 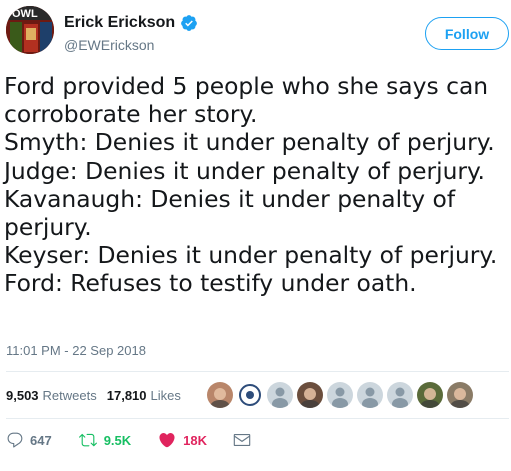 What do you see at coordinates (210, 283) in the screenshot?
I see `tweet-text-line: Ford: Refuses to testify under oath.` at bounding box center [210, 283].